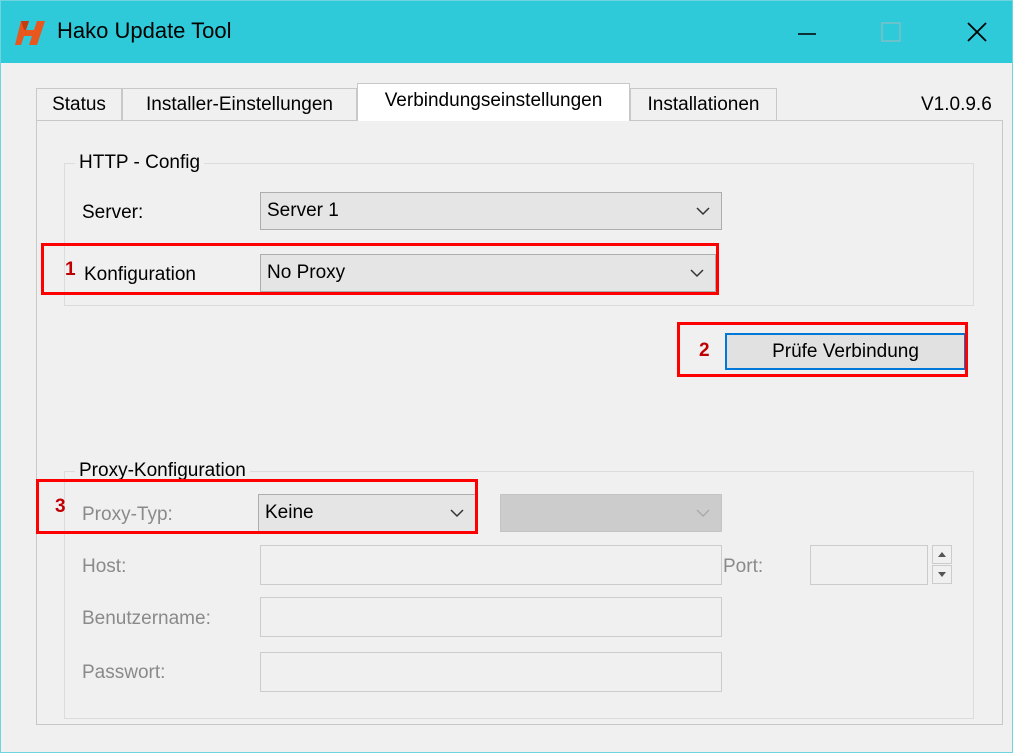 The height and width of the screenshot is (753, 1013). What do you see at coordinates (144, 30) in the screenshot?
I see `window-title: Hako Update Tool` at bounding box center [144, 30].